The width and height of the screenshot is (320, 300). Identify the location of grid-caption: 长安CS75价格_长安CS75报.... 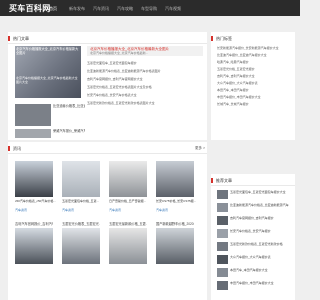
(176, 201).